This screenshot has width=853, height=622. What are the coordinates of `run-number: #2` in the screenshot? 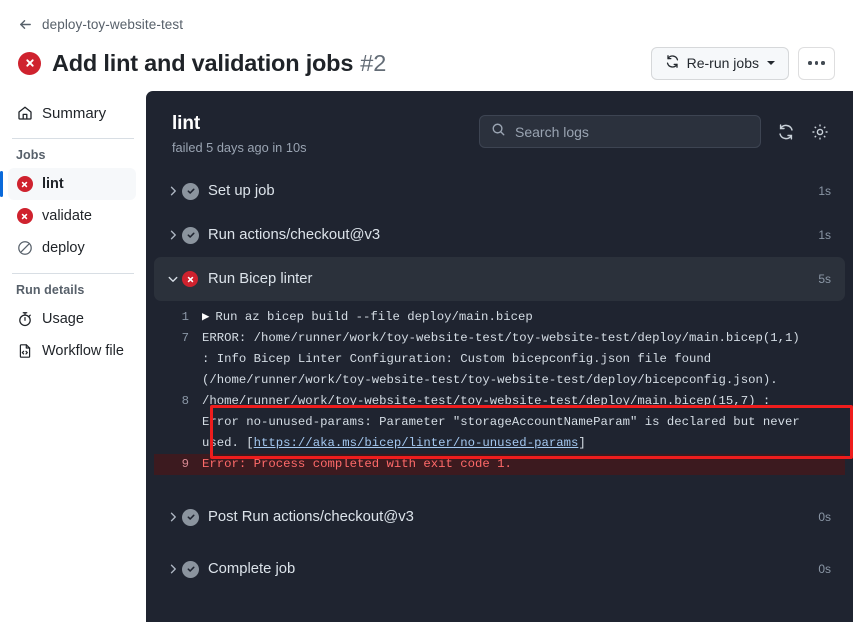 It's located at (373, 62).